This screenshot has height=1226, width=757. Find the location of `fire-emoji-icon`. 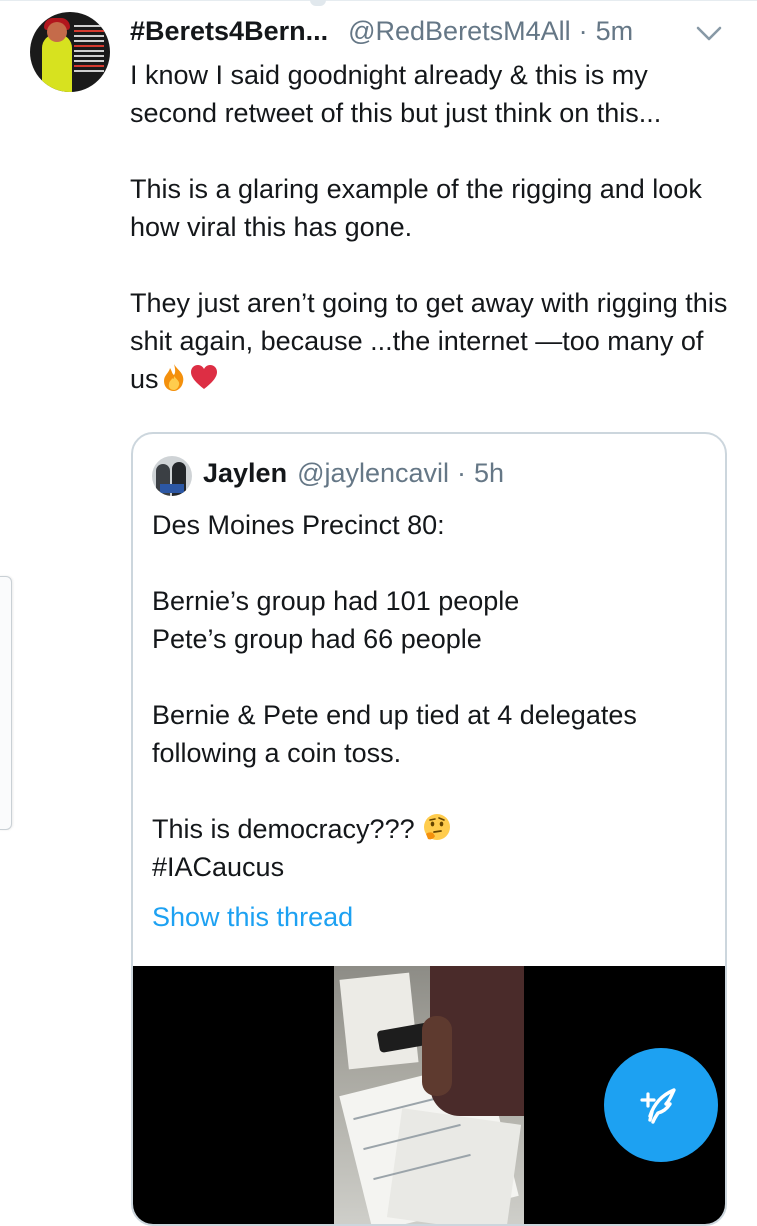

fire-emoji-icon is located at coordinates (174, 377).